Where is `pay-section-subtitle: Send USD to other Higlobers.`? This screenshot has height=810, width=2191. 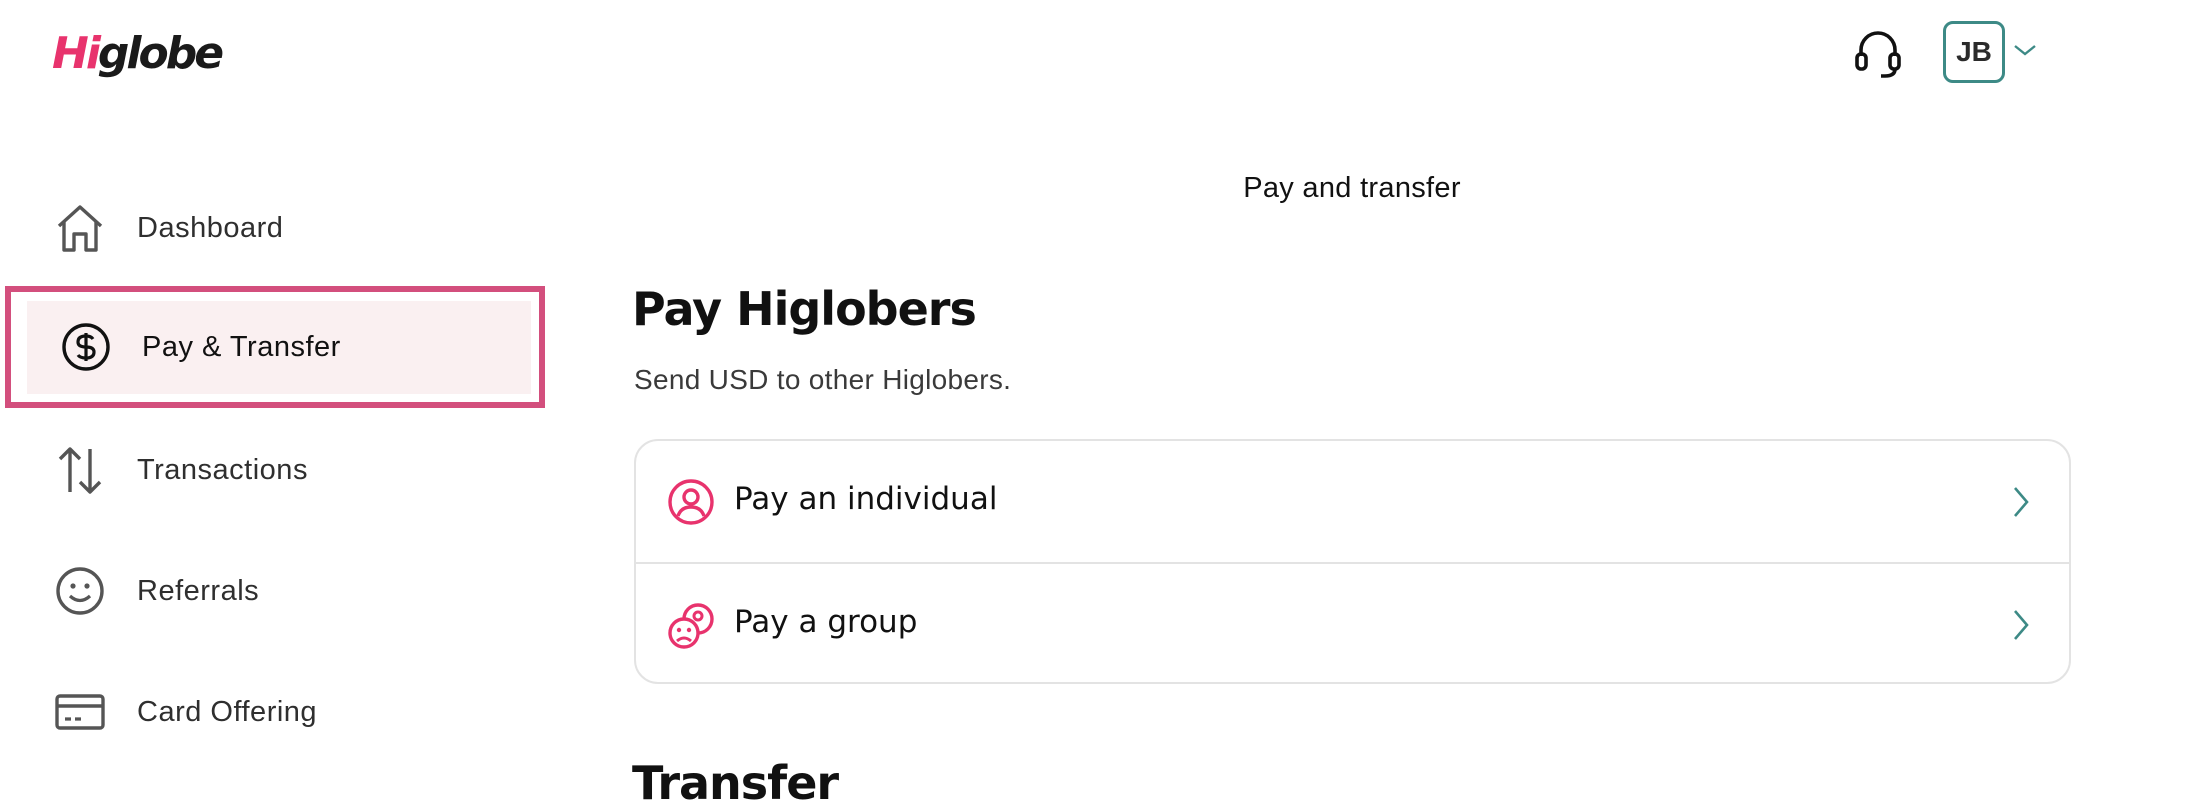
pay-section-subtitle: Send USD to other Higlobers. is located at coordinates (823, 379).